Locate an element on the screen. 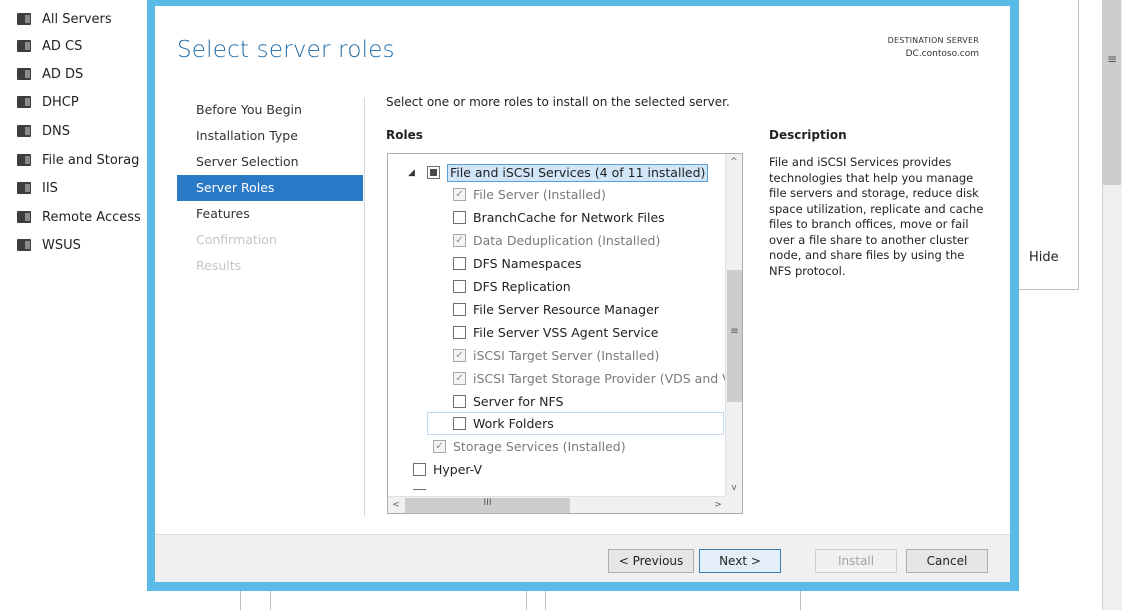 The width and height of the screenshot is (1122, 610). background-panel is located at coordinates (1049, 145).